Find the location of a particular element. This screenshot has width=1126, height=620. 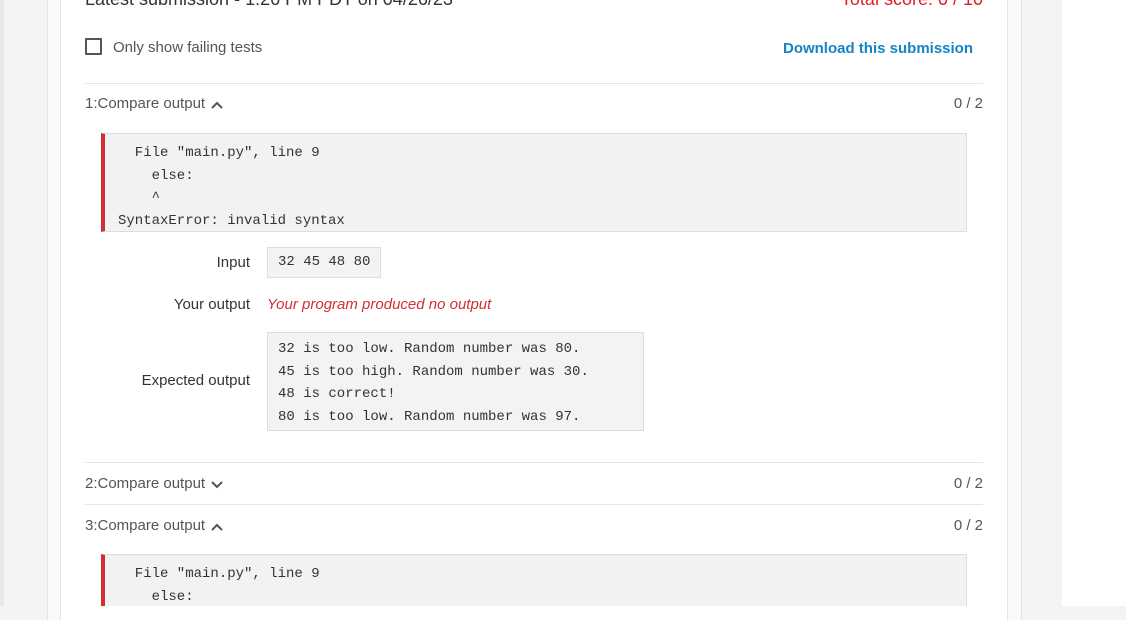

test-input-value: 32 45 48 80 is located at coordinates (324, 262).